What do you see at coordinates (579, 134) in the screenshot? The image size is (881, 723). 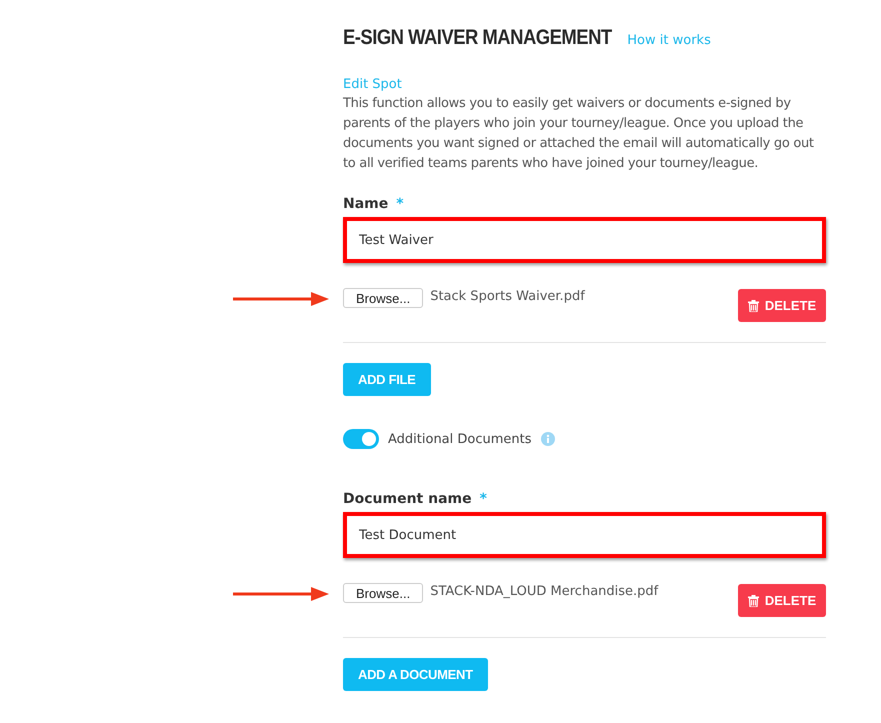 I see `description-text: This function allows you to easily get waivers or documents e-signed by parents of the players who join your tourney/league. Once you upload the documents you want signed or attached the email will automatically go out to all verified teams parents who have joined your tourney/league.` at bounding box center [579, 134].